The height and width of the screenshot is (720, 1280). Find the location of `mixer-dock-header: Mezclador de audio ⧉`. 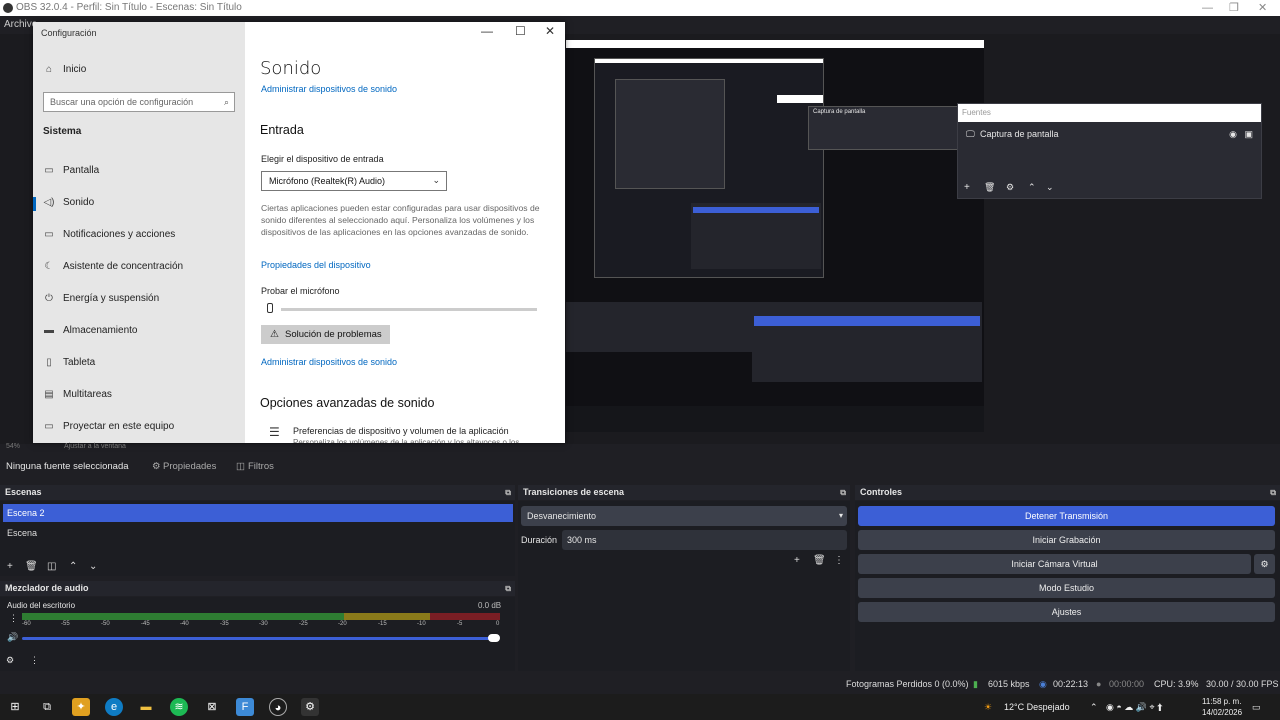

mixer-dock-header: Mezclador de audio ⧉ is located at coordinates (257, 588).